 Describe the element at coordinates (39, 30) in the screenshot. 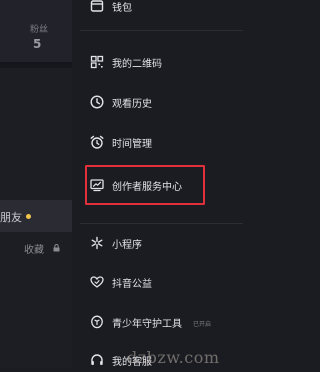

I see `fans-label: 粉丝` at that location.